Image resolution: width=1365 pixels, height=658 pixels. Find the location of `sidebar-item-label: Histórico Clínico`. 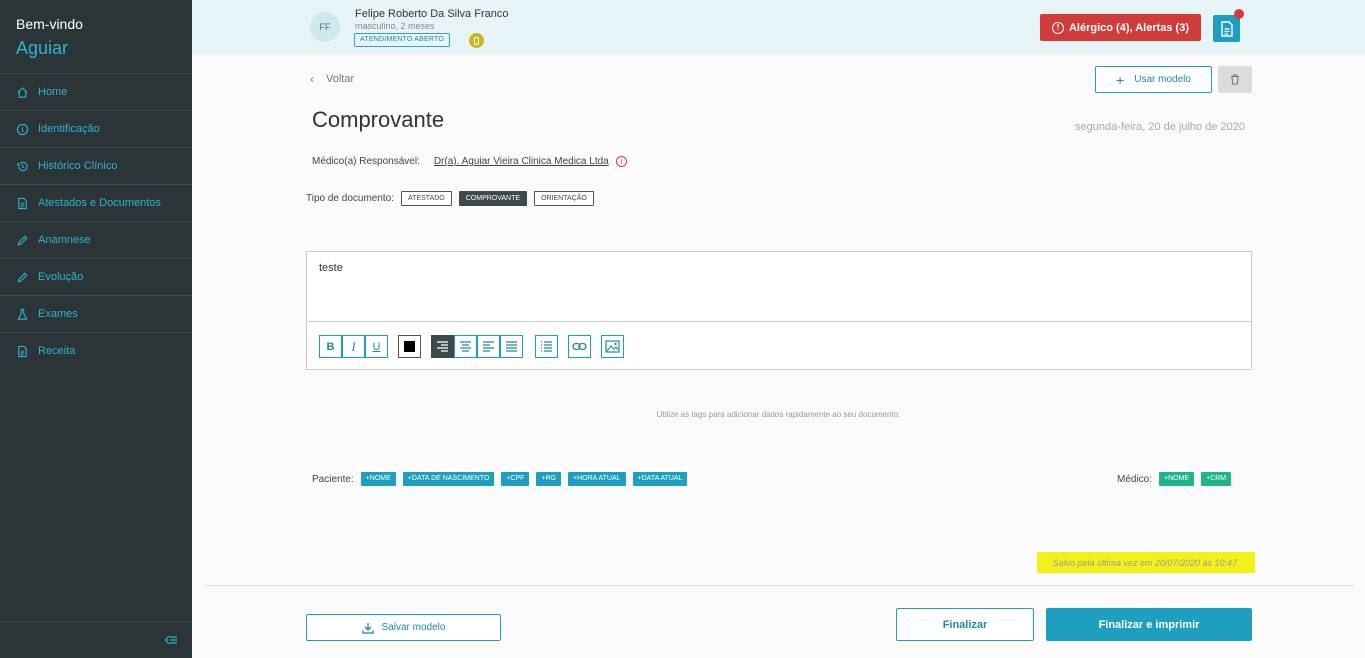

sidebar-item-label: Histórico Clínico is located at coordinates (78, 166).